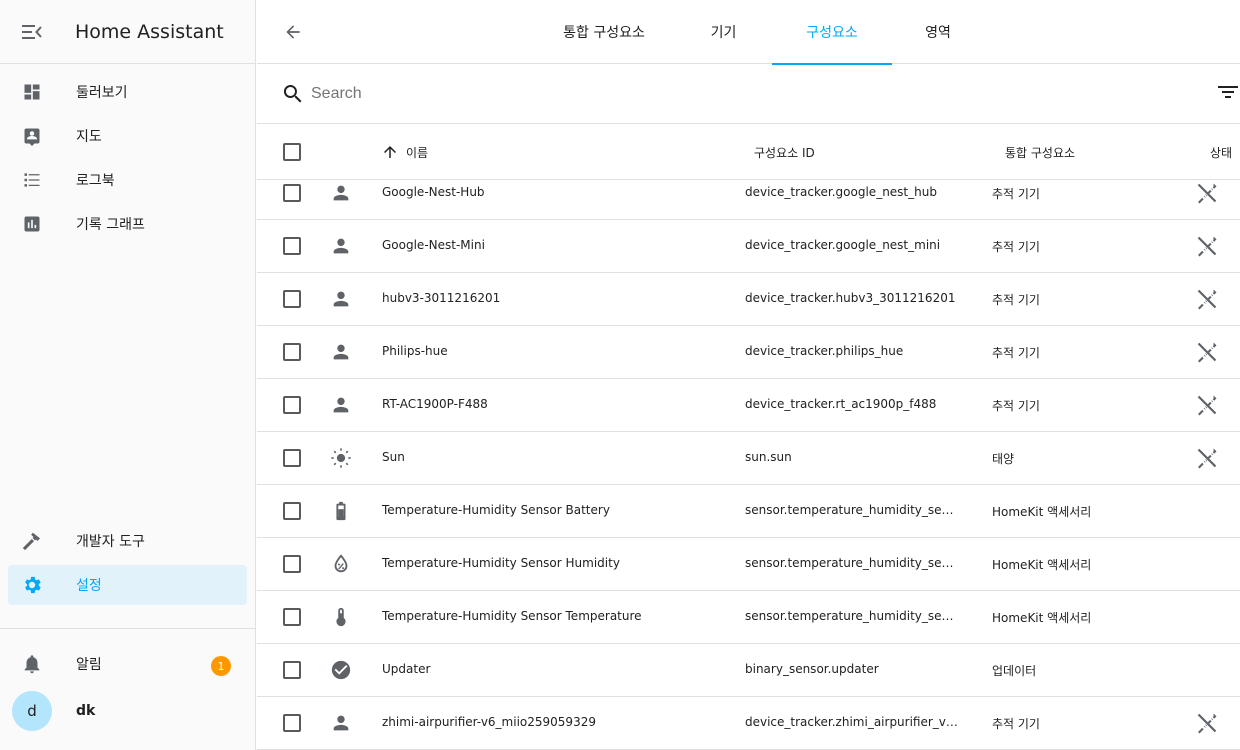 The image size is (1240, 750). Describe the element at coordinates (512, 616) in the screenshot. I see `entity-name: Temperature-Humidity Sensor Temperature` at that location.